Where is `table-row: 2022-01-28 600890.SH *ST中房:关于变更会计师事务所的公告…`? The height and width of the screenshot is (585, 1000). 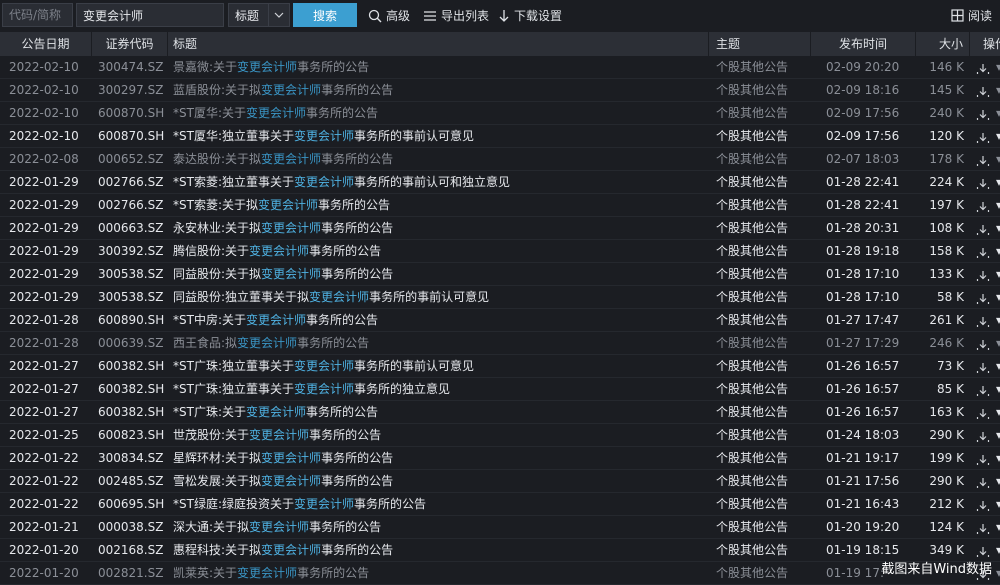 table-row: 2022-01-28 600890.SH *ST中房:关于变更会计师事务所的公告… is located at coordinates (500, 320).